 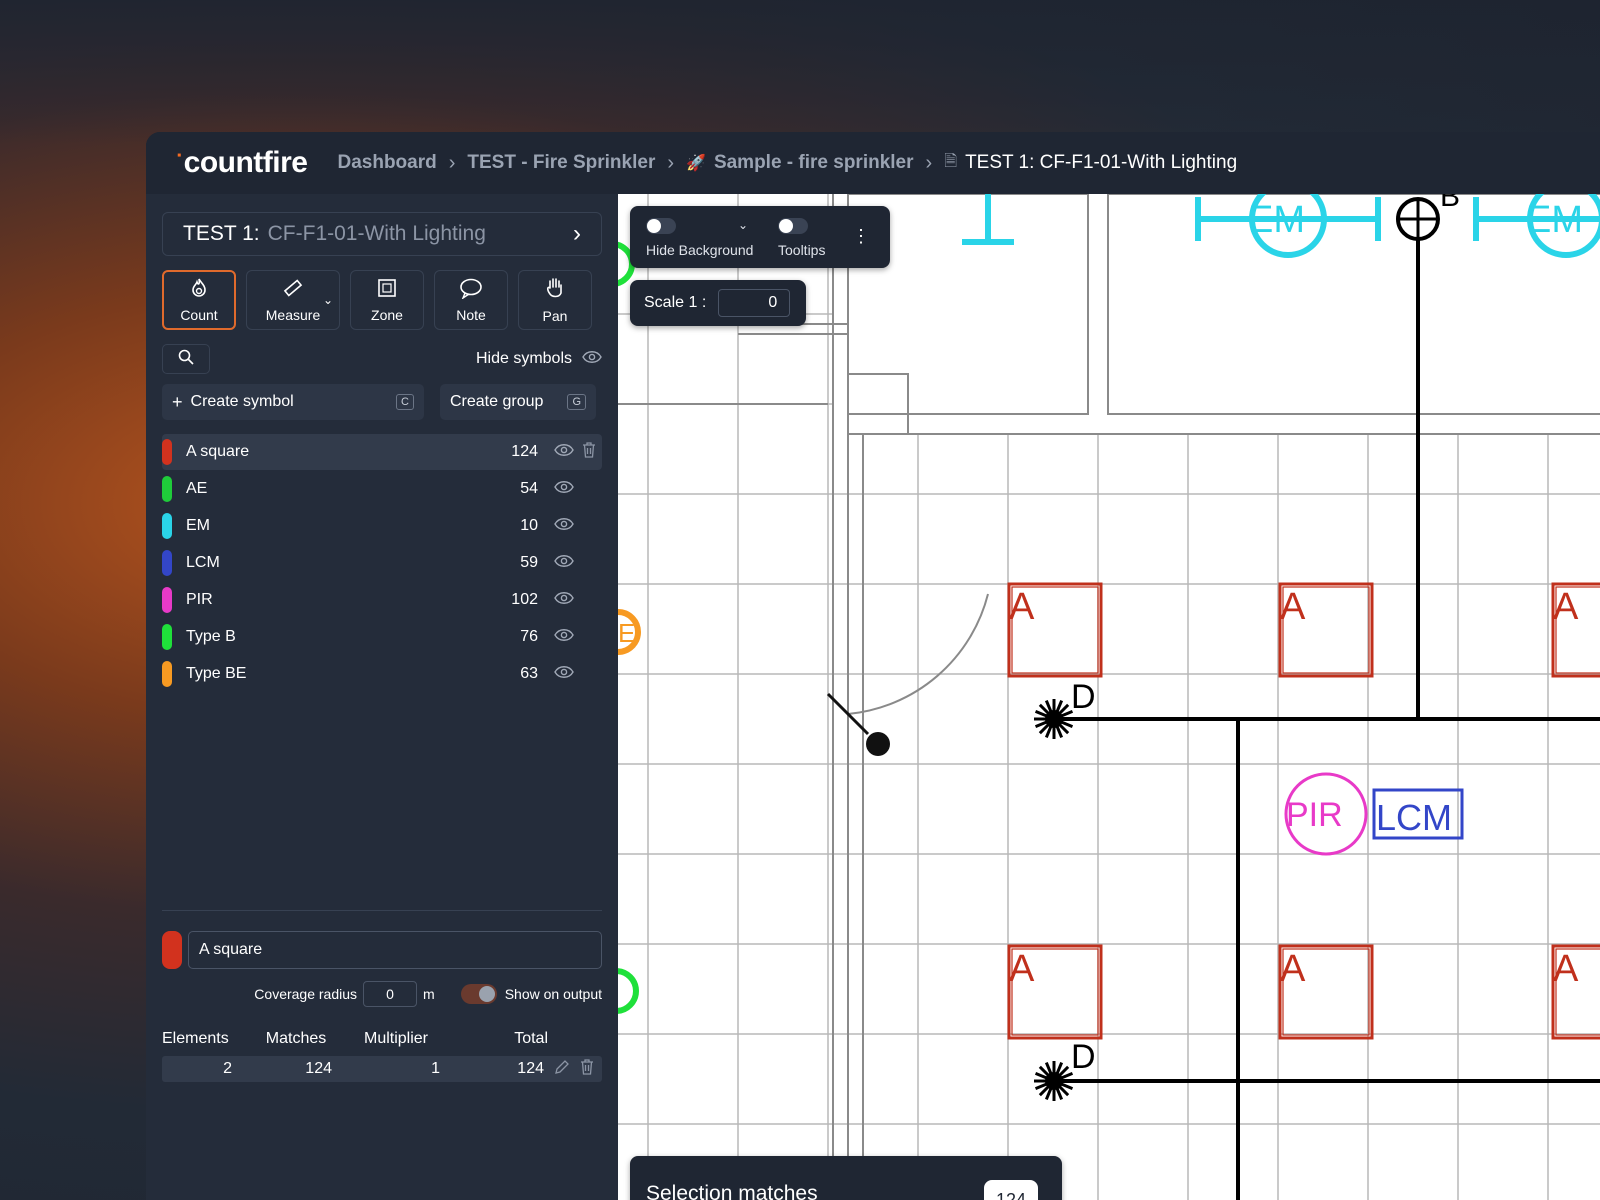 What do you see at coordinates (382, 489) in the screenshot?
I see `symbol-row-ae: AE 54` at bounding box center [382, 489].